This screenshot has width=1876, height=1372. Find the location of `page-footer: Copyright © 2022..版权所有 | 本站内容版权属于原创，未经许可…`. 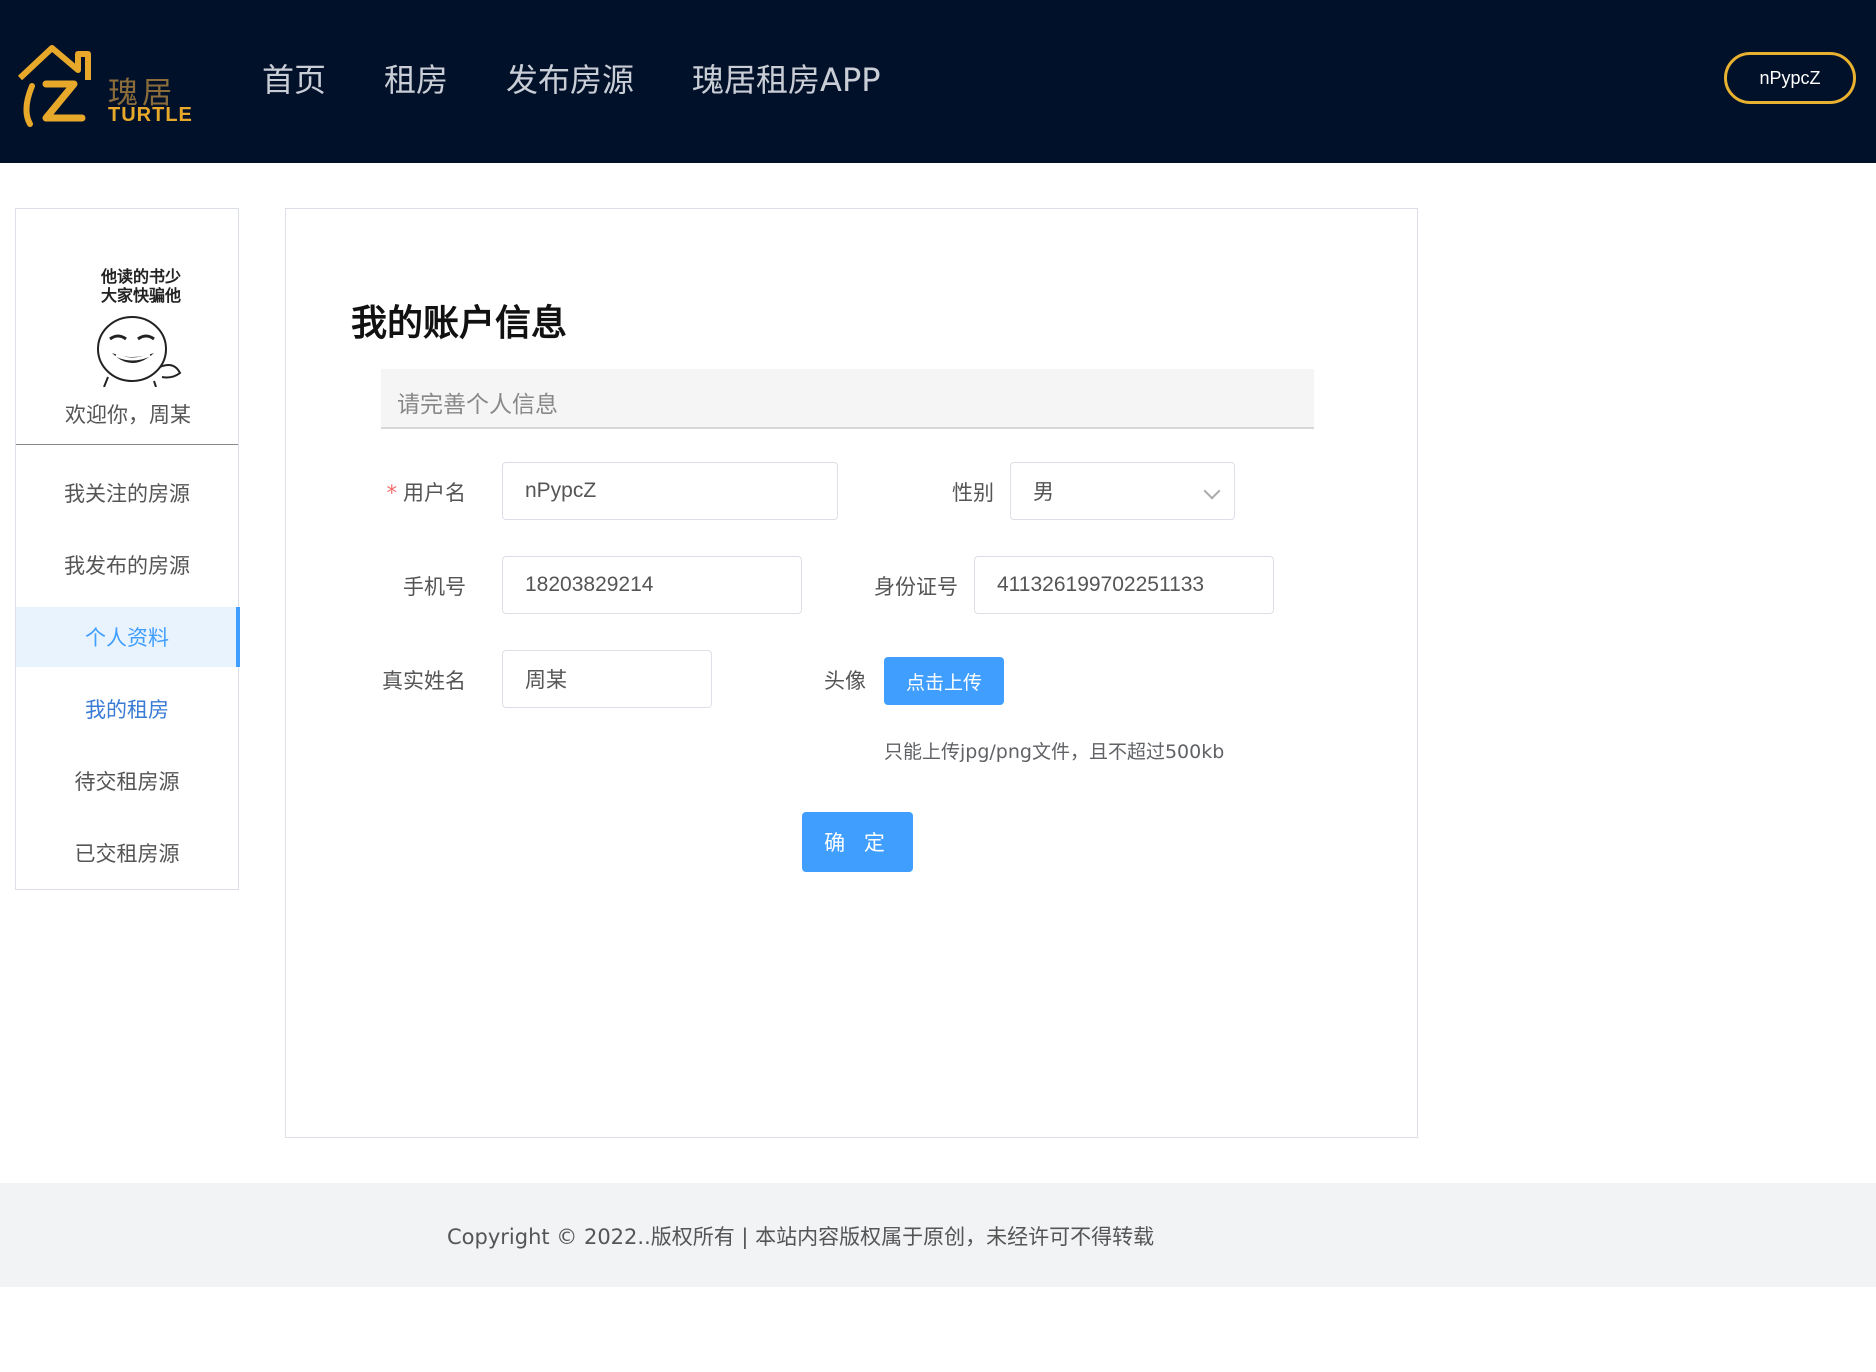

page-footer: Copyright © 2022..版权所有 | 本站内容版权属于原创，未经许可… is located at coordinates (938, 1235).